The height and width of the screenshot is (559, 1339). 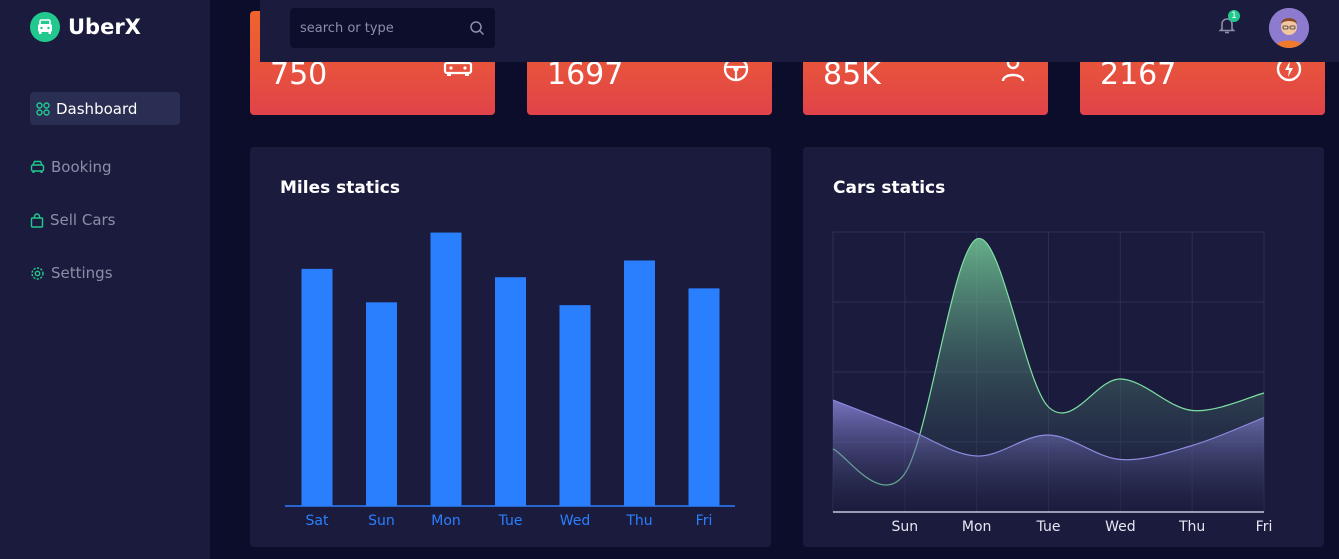 I want to click on stat-value: 2167, so click(x=1138, y=74).